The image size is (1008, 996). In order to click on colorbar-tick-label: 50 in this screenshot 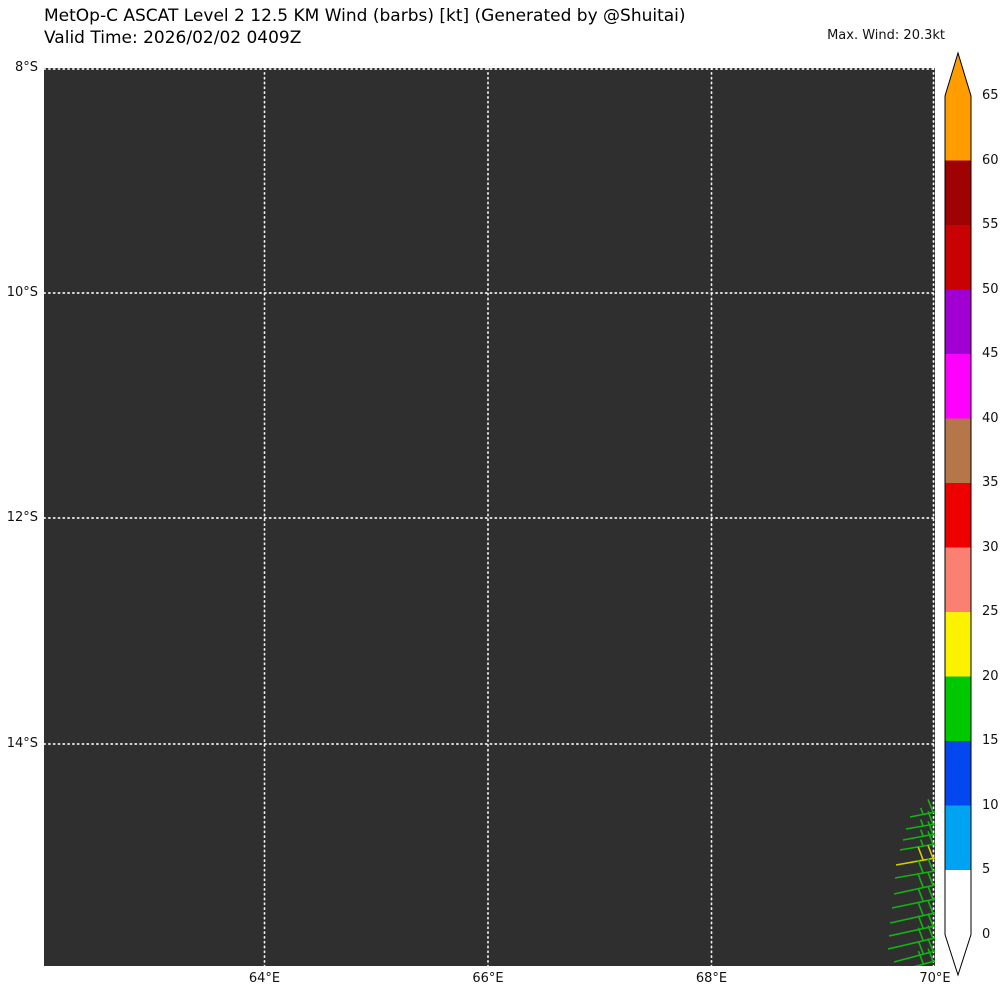, I will do `click(990, 289)`.